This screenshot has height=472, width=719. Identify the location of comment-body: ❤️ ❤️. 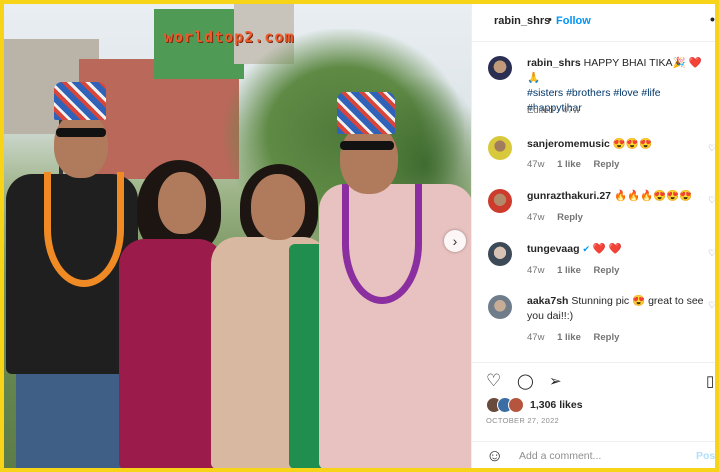
(605, 249).